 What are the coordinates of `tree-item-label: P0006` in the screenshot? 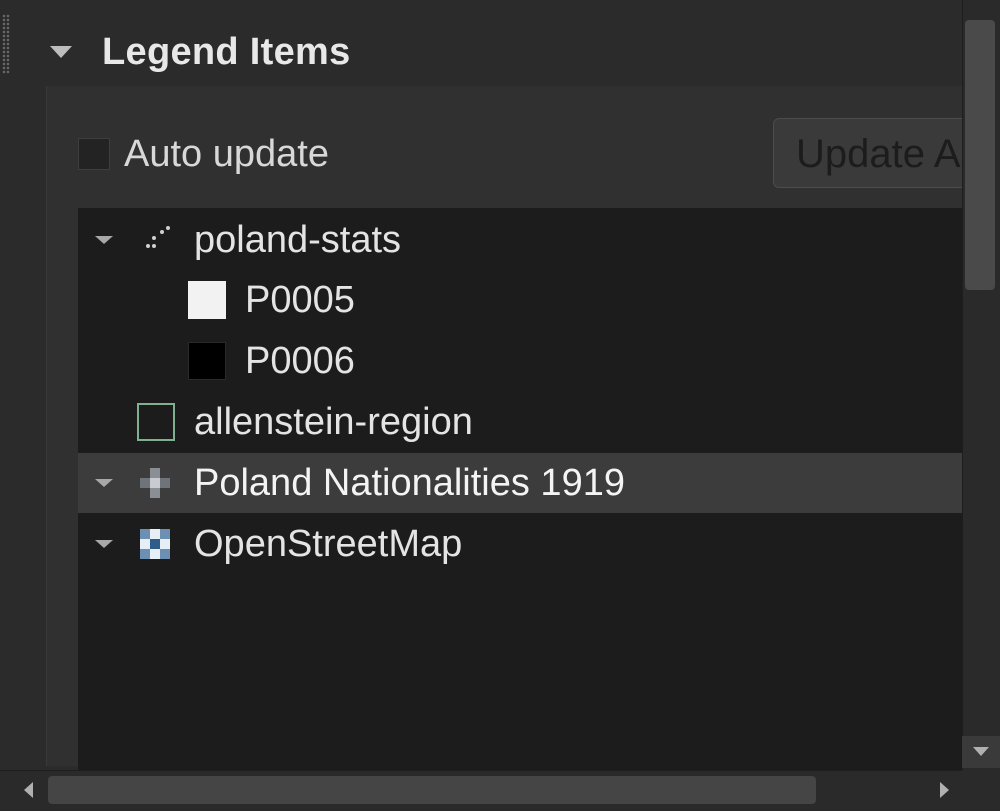 It's located at (300, 360).